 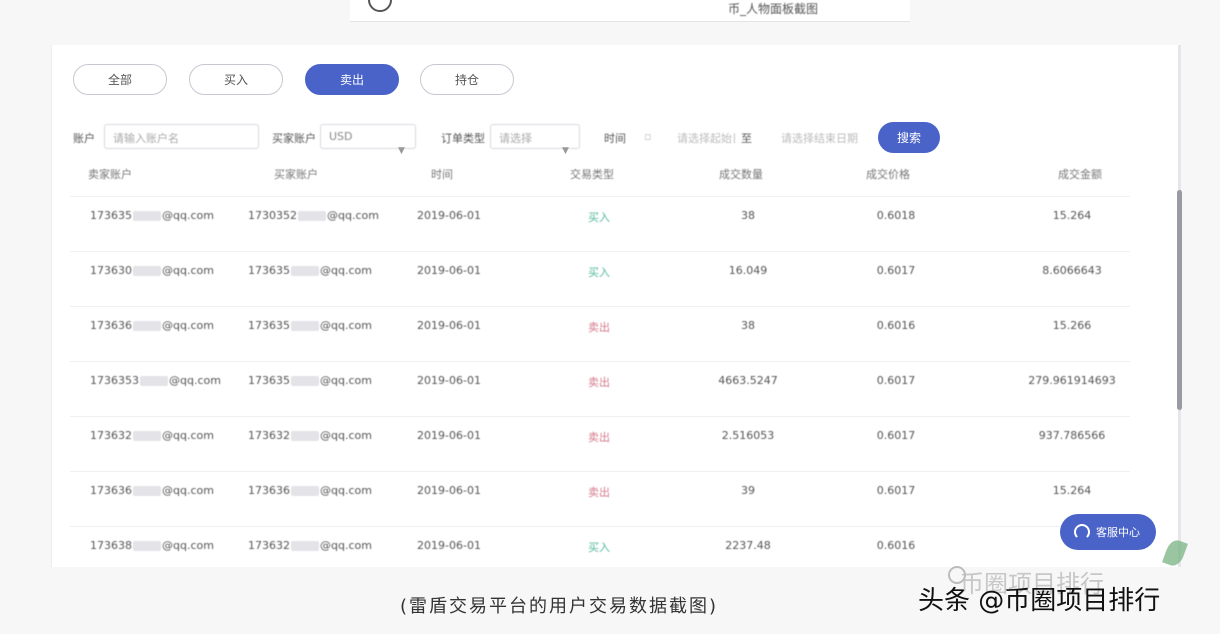 I want to click on column-header-amount: 成交金额, so click(x=1080, y=174).